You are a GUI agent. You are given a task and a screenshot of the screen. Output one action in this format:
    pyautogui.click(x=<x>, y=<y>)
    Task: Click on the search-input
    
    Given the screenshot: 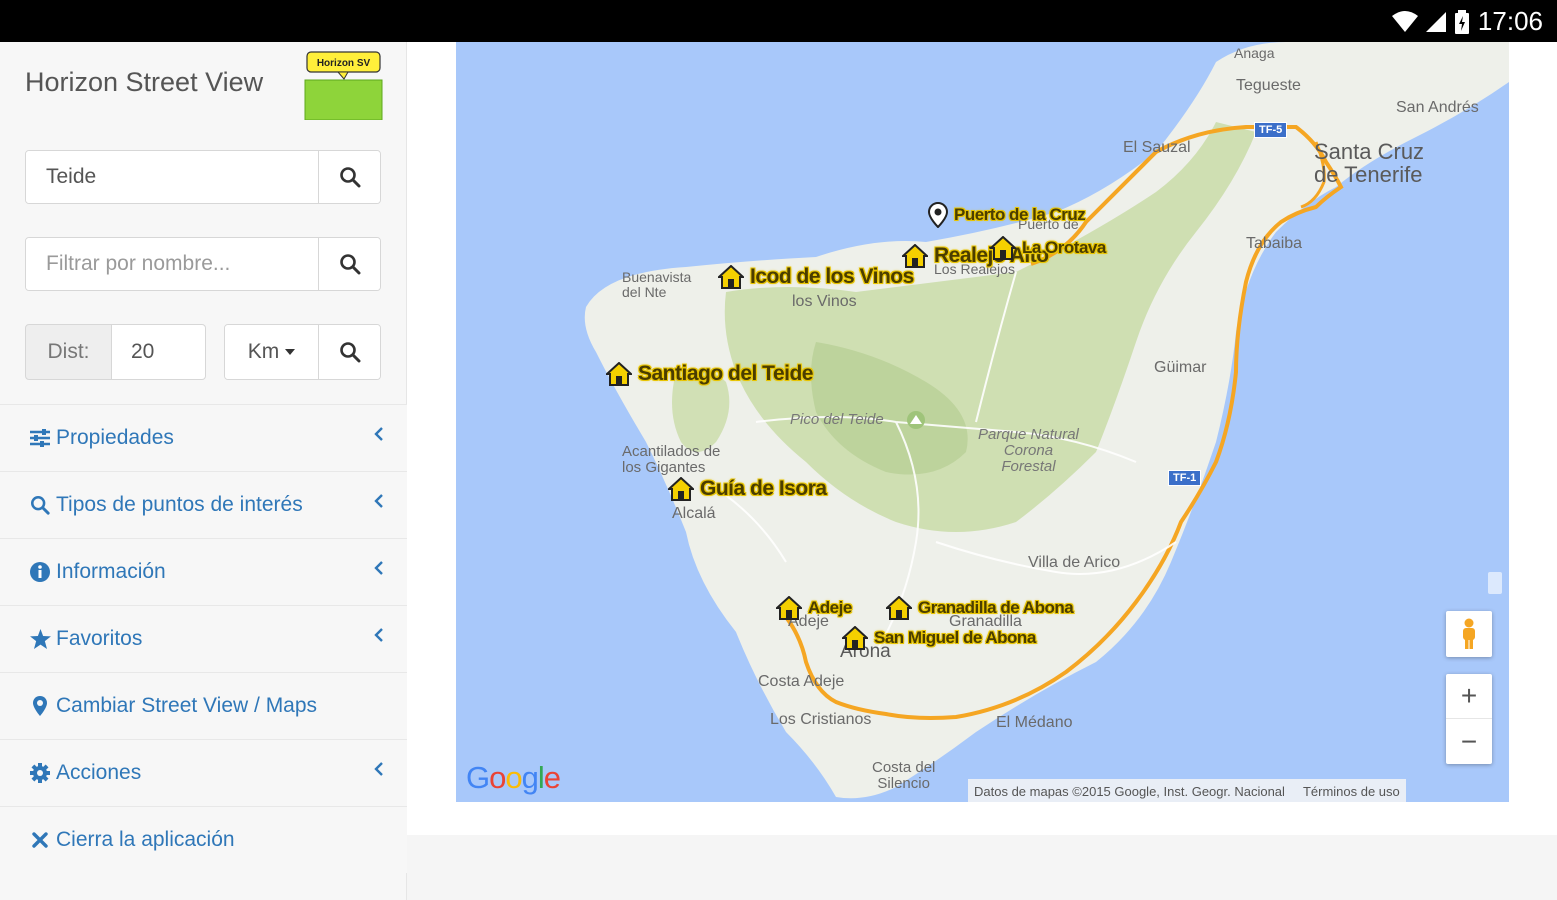 What is the action you would take?
    pyautogui.click(x=172, y=177)
    